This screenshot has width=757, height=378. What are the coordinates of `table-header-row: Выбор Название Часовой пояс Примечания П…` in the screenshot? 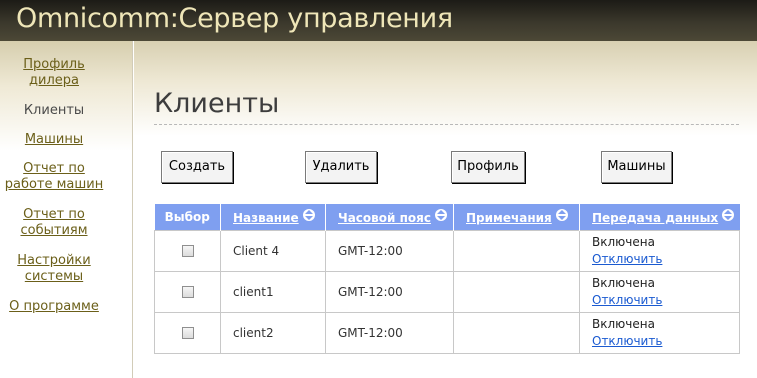 It's located at (447, 217).